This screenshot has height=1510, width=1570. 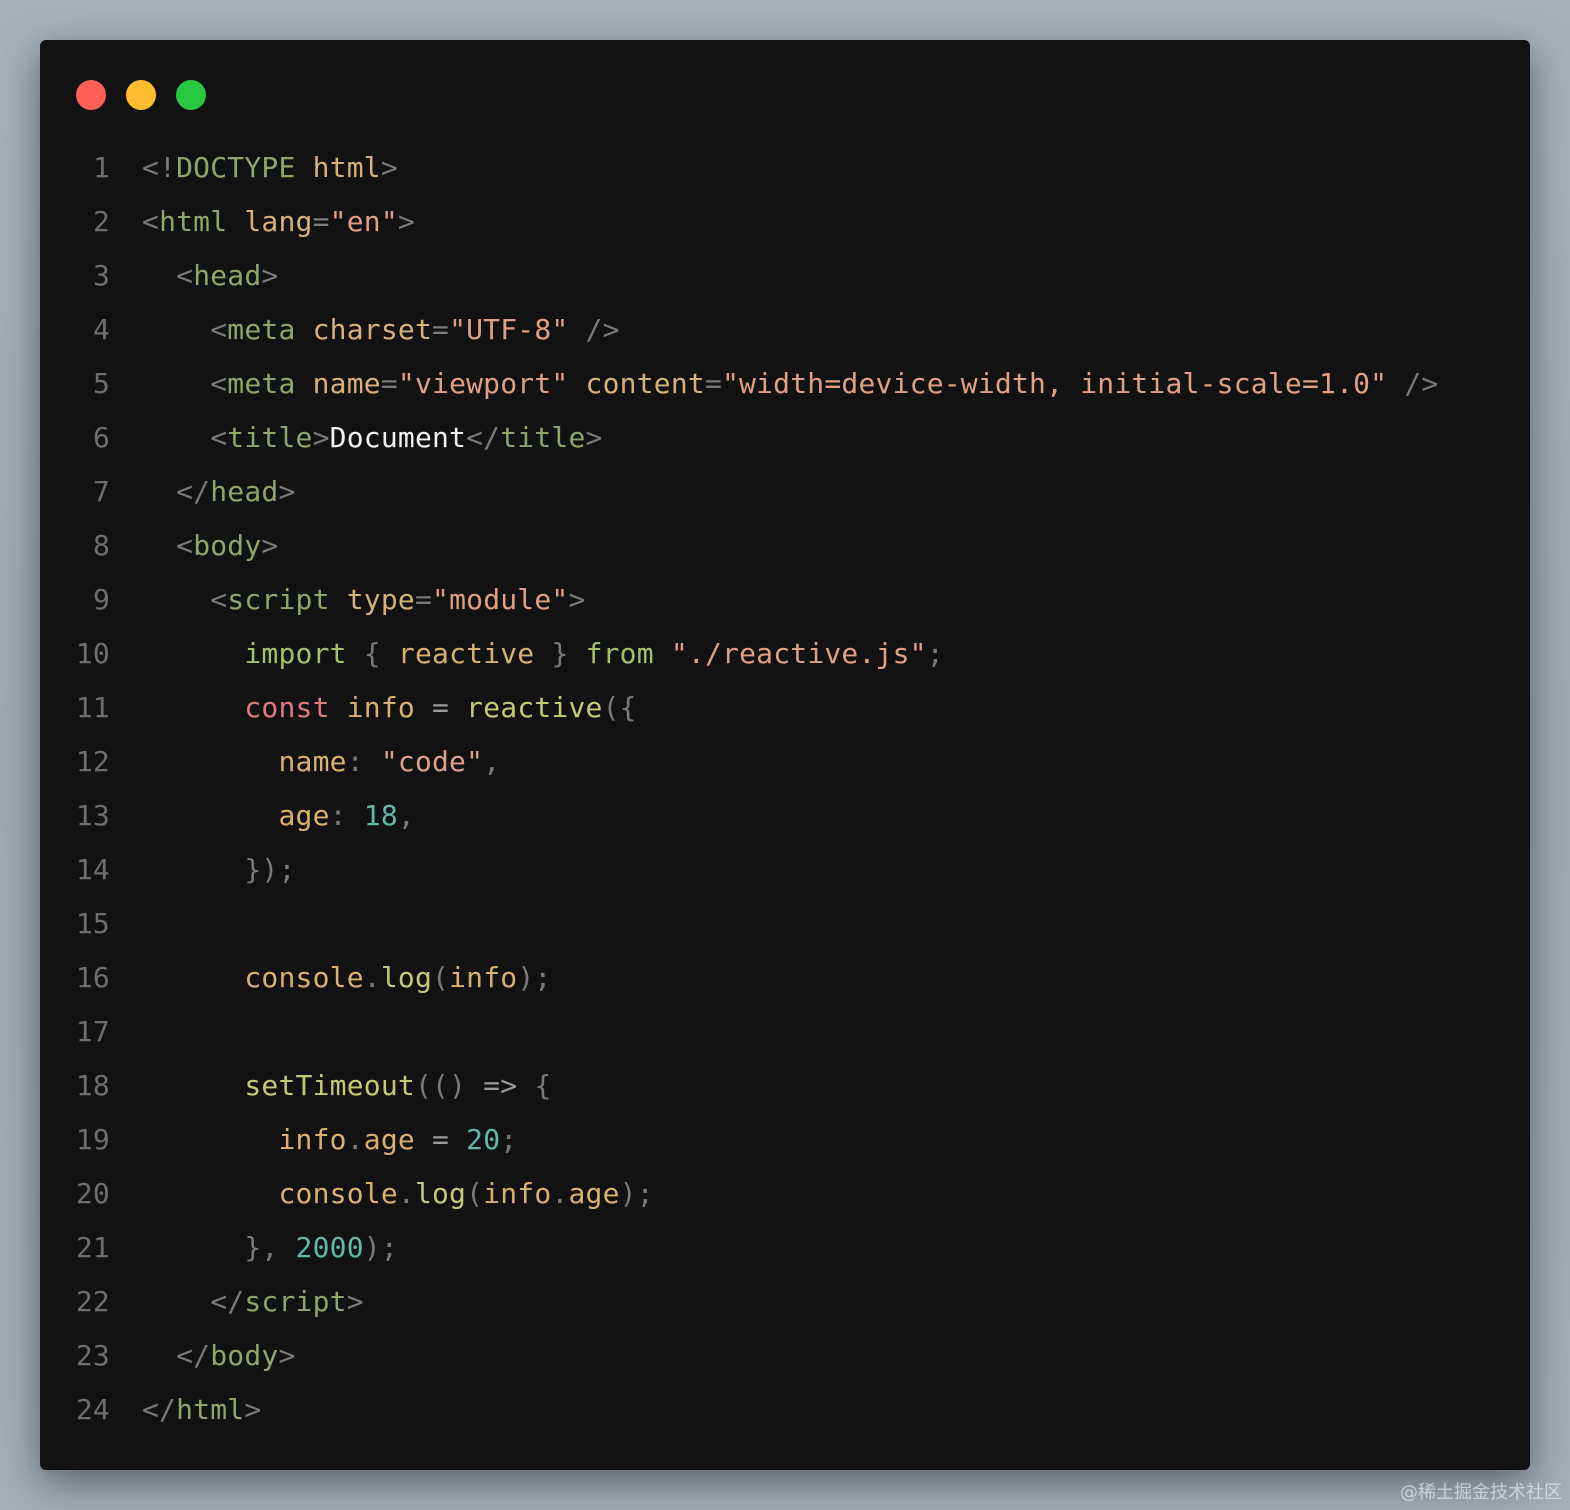 What do you see at coordinates (785, 221) in the screenshot?
I see `code-line: 2 <html lang="en">` at bounding box center [785, 221].